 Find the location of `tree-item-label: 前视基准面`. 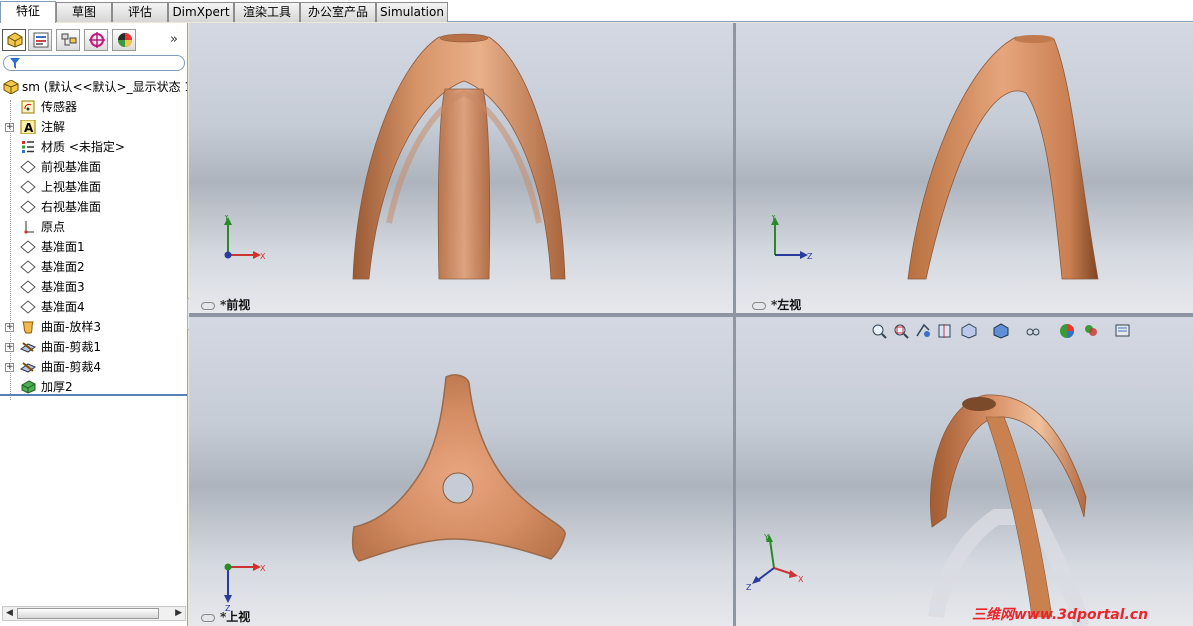

tree-item-label: 前视基准面 is located at coordinates (71, 167).